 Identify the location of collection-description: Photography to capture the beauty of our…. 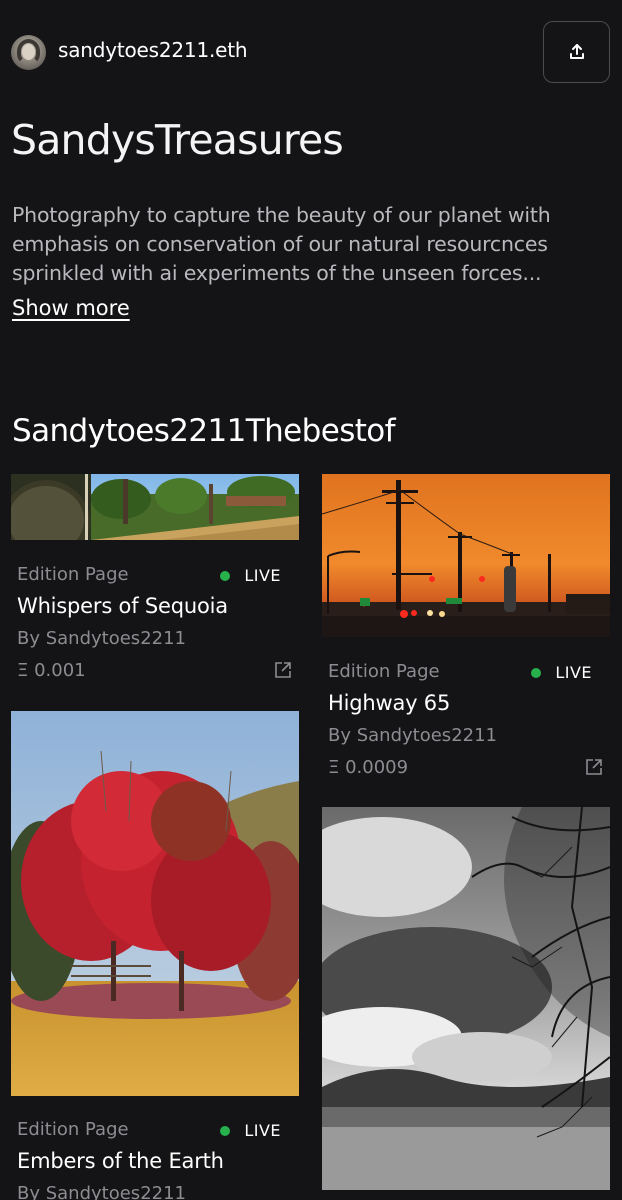
(281, 244).